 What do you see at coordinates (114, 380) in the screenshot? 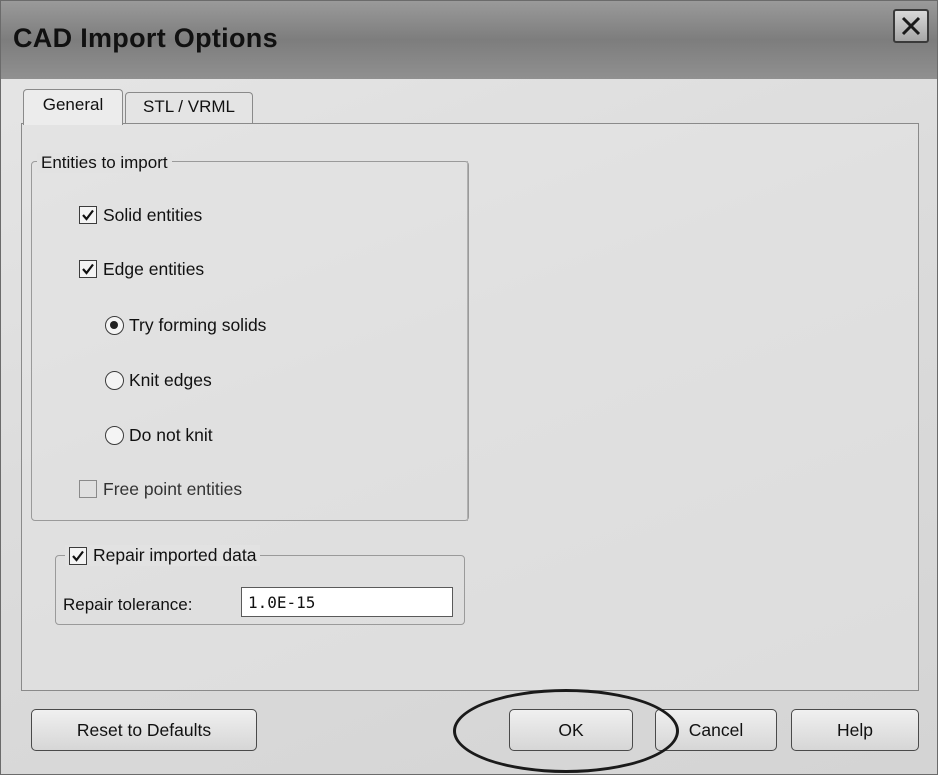
I see `knit-edges-radio` at bounding box center [114, 380].